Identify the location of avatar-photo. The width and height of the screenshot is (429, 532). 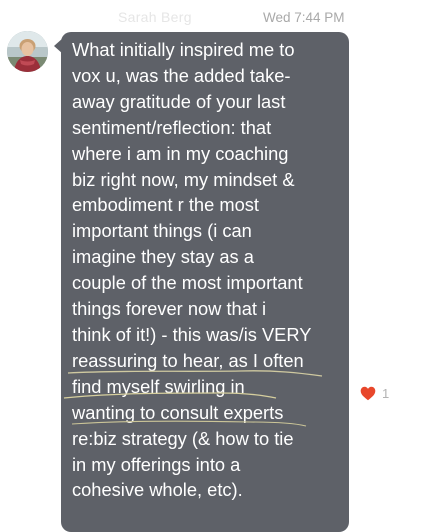
(27, 51).